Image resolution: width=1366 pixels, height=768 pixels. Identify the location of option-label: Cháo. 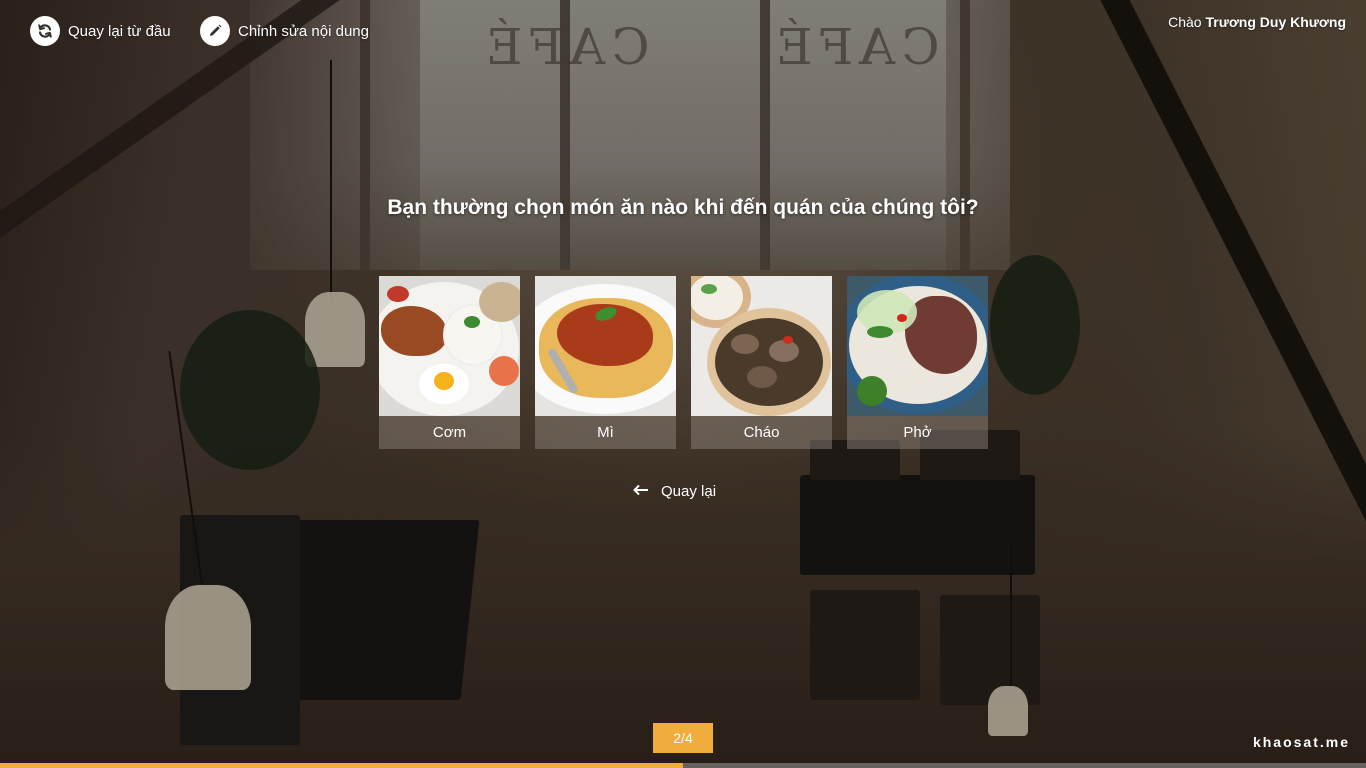
(761, 432).